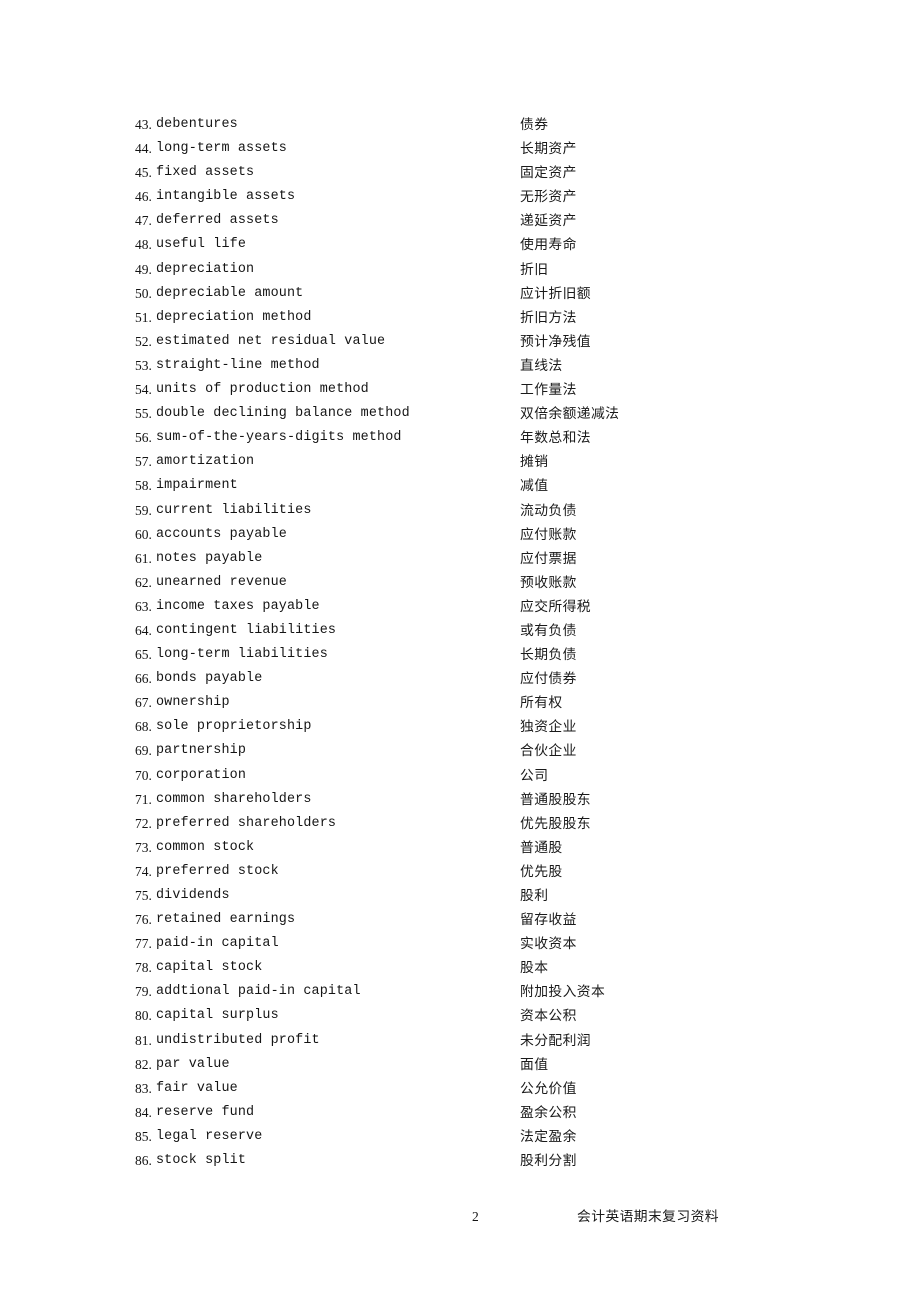  What do you see at coordinates (460, 462) in the screenshot?
I see `vocabulary-row: 57. amortization 摊销` at bounding box center [460, 462].